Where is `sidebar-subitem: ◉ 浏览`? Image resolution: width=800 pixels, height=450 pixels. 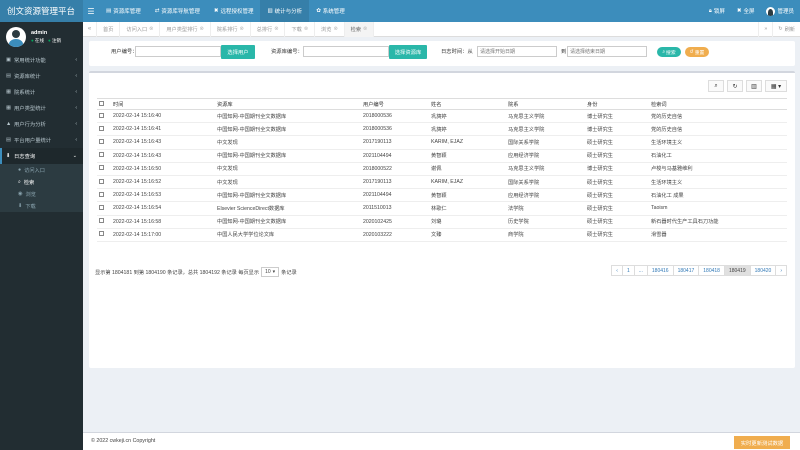 sidebar-subitem: ◉ 浏览 is located at coordinates (41, 194).